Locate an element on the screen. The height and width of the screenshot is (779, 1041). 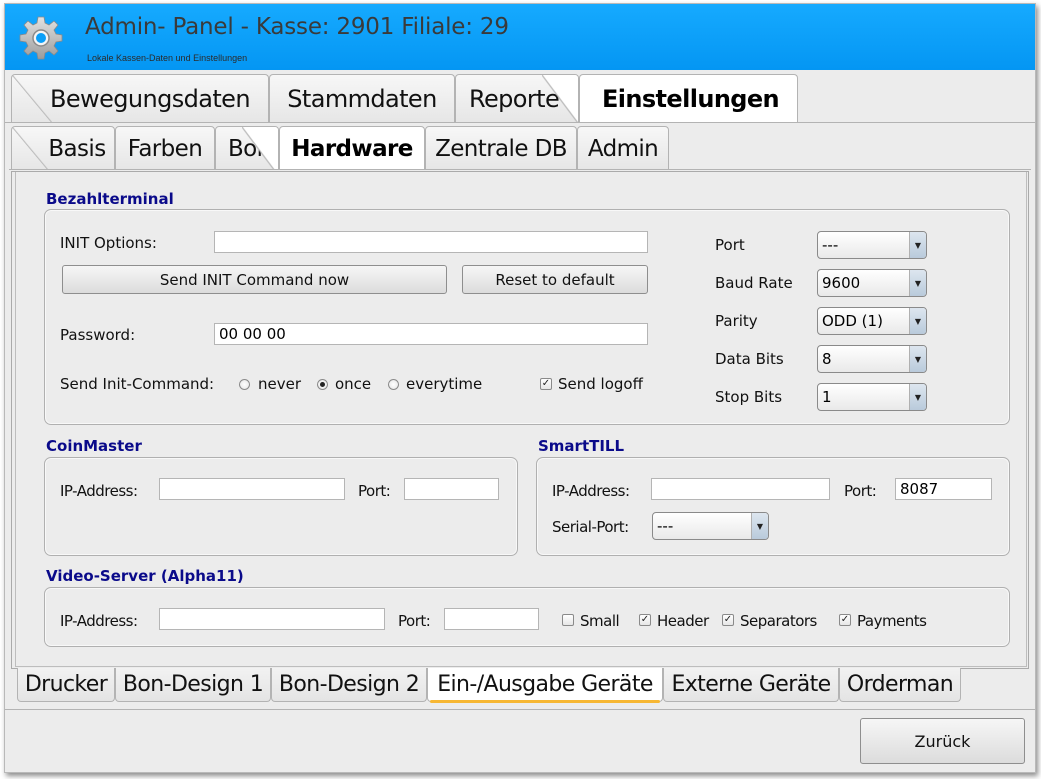
port-select: --- ▼ is located at coordinates (872, 245).